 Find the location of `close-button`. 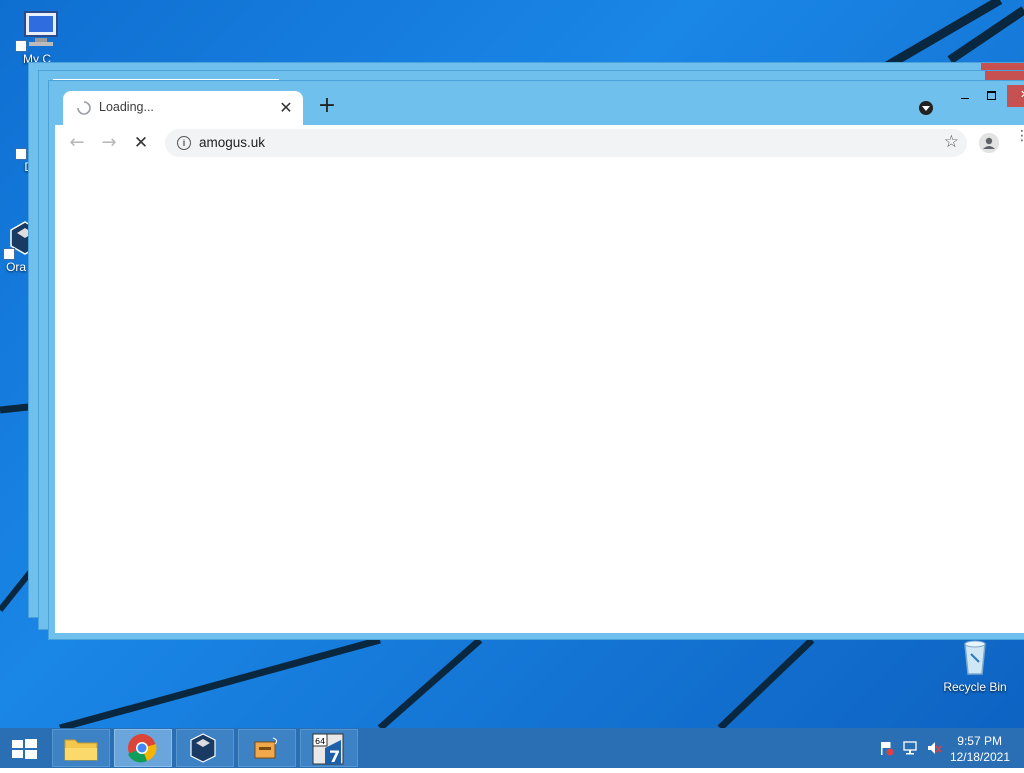

close-button is located at coordinates (1015, 96).